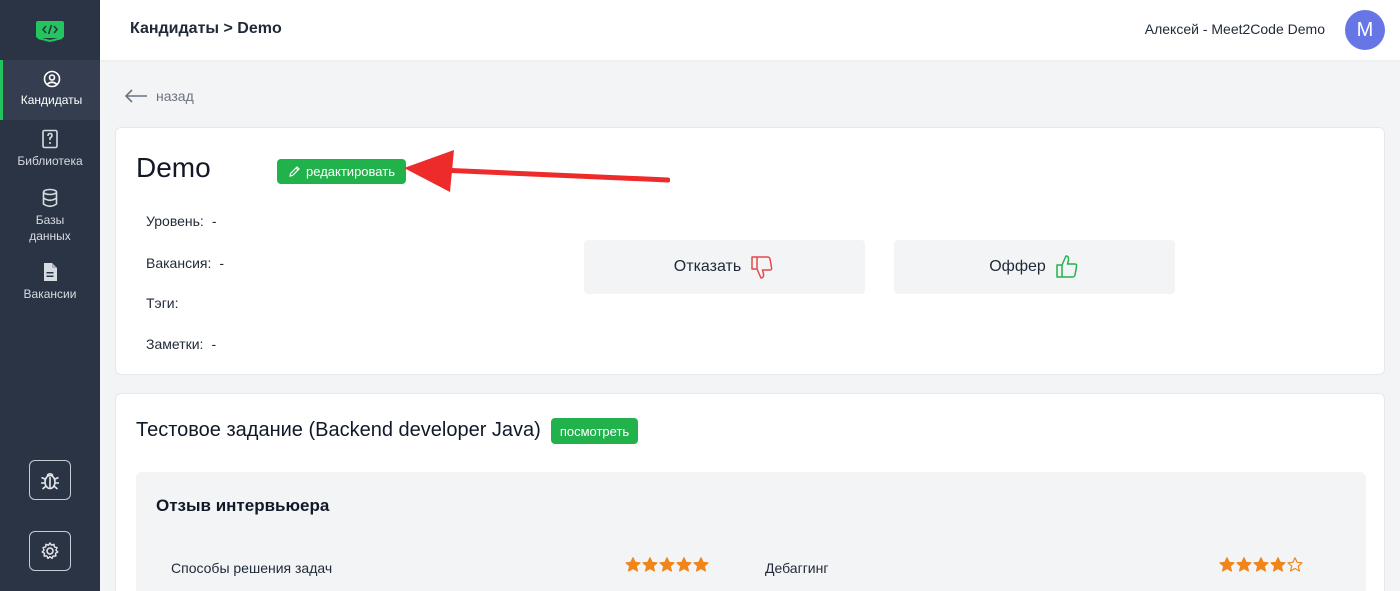 The height and width of the screenshot is (591, 1400). I want to click on back-link: назад, so click(159, 96).